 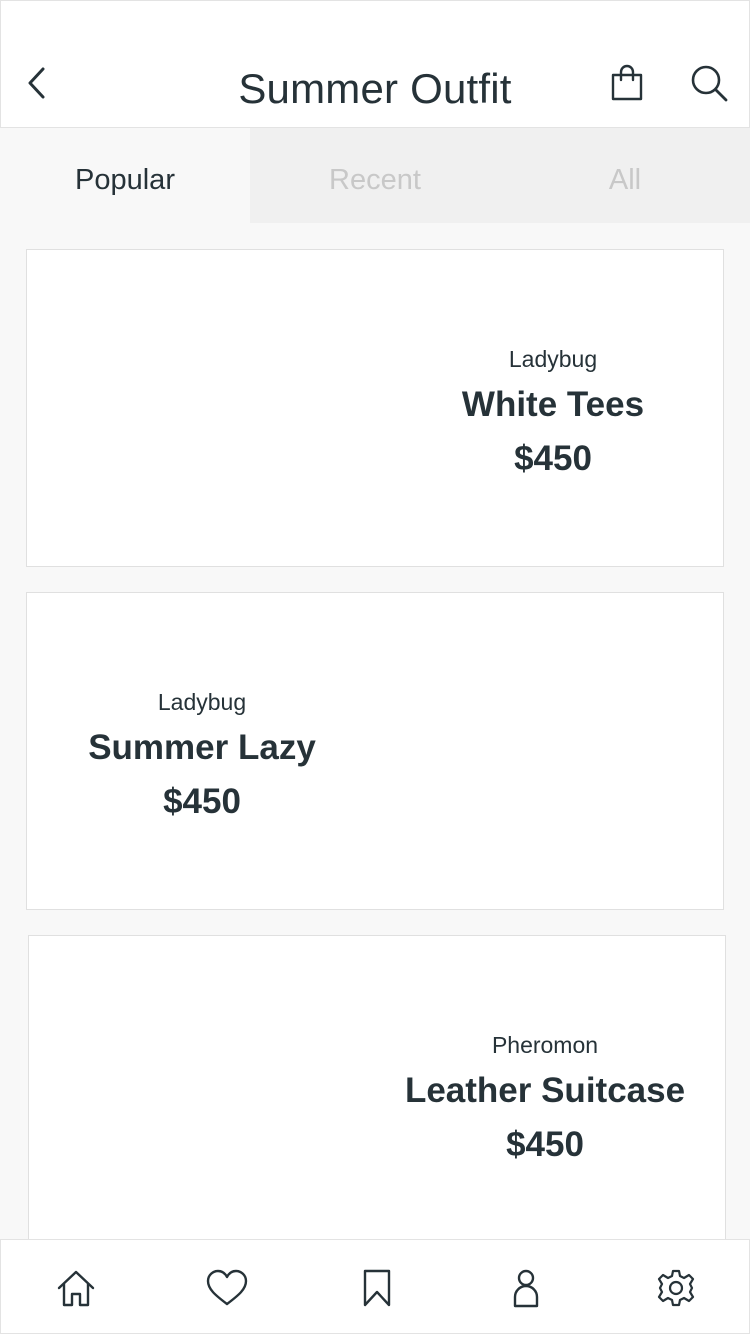 What do you see at coordinates (227, 1288) in the screenshot?
I see `heart-icon` at bounding box center [227, 1288].